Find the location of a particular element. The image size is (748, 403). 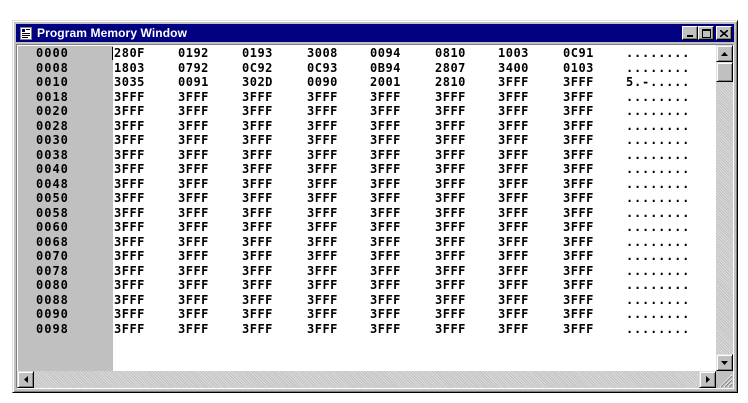

memory-word: 280F is located at coordinates (142, 53).